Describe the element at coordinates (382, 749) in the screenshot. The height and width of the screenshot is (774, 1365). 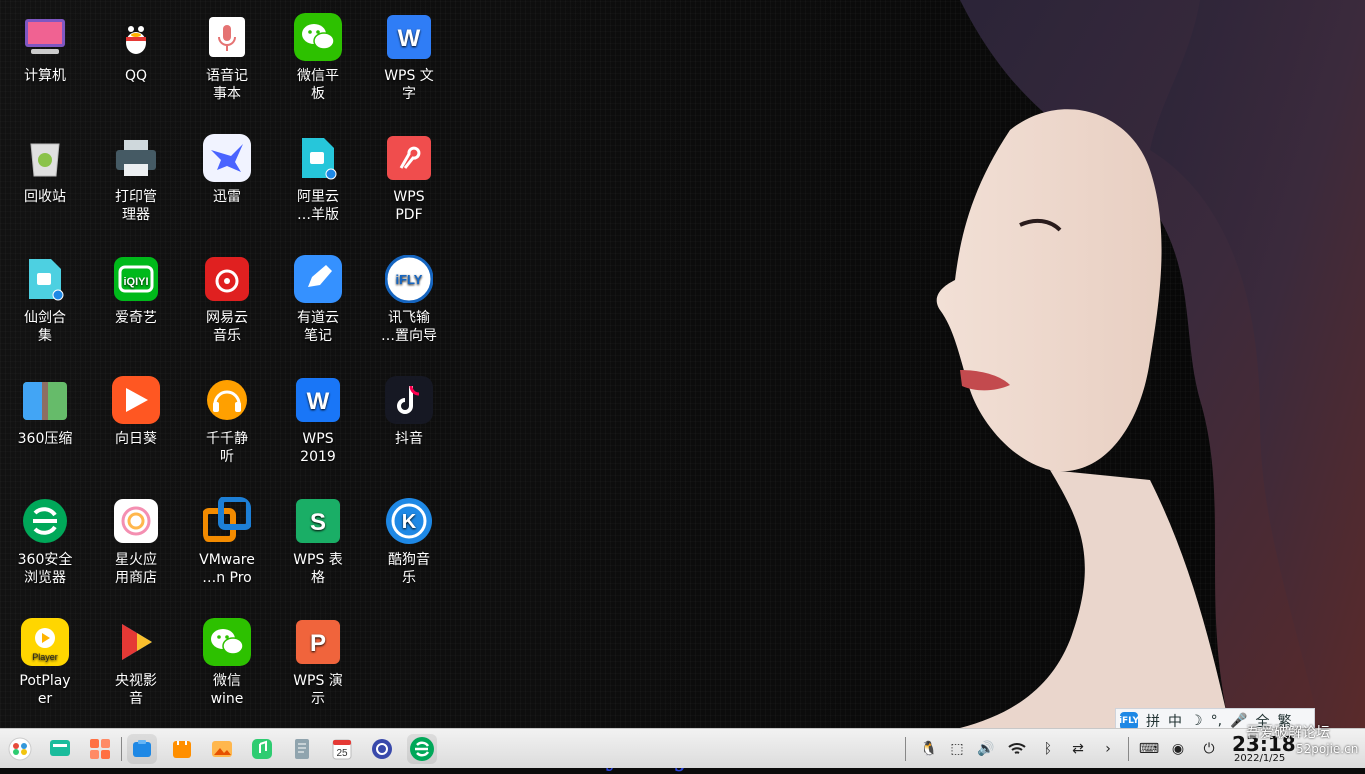
I see `settings-gear-icon` at that location.